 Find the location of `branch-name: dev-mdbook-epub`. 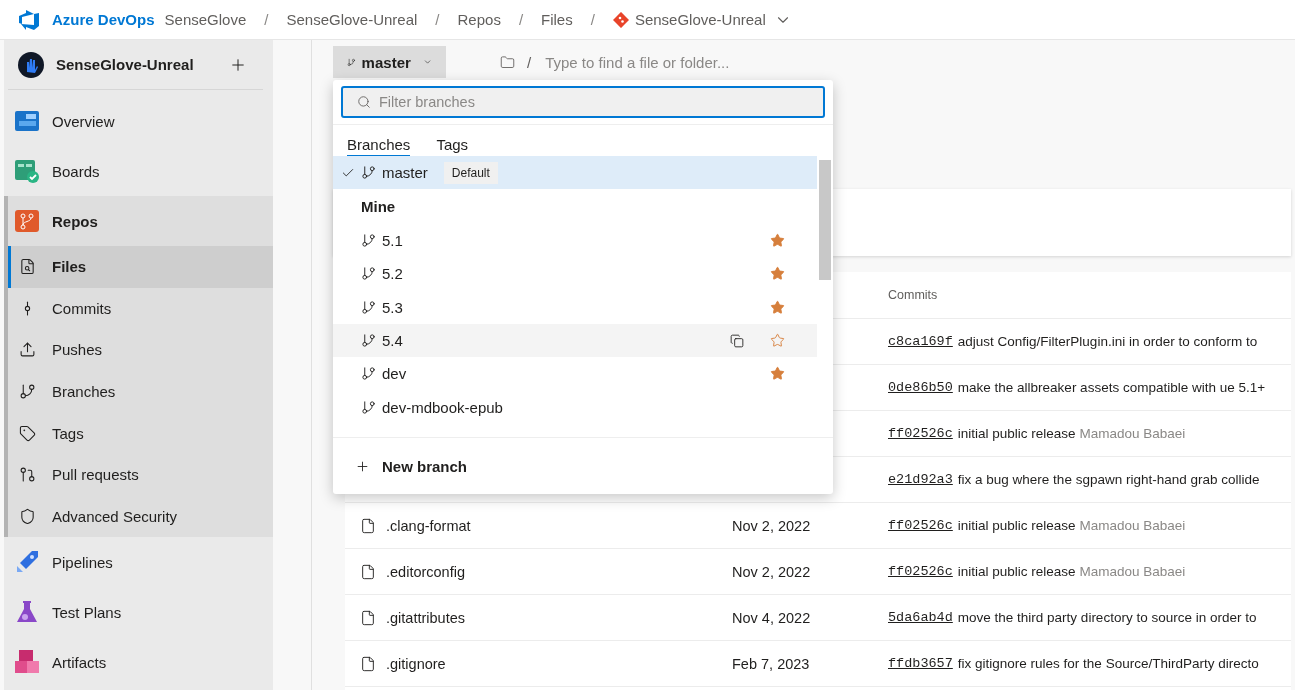

branch-name: dev-mdbook-epub is located at coordinates (443, 407).